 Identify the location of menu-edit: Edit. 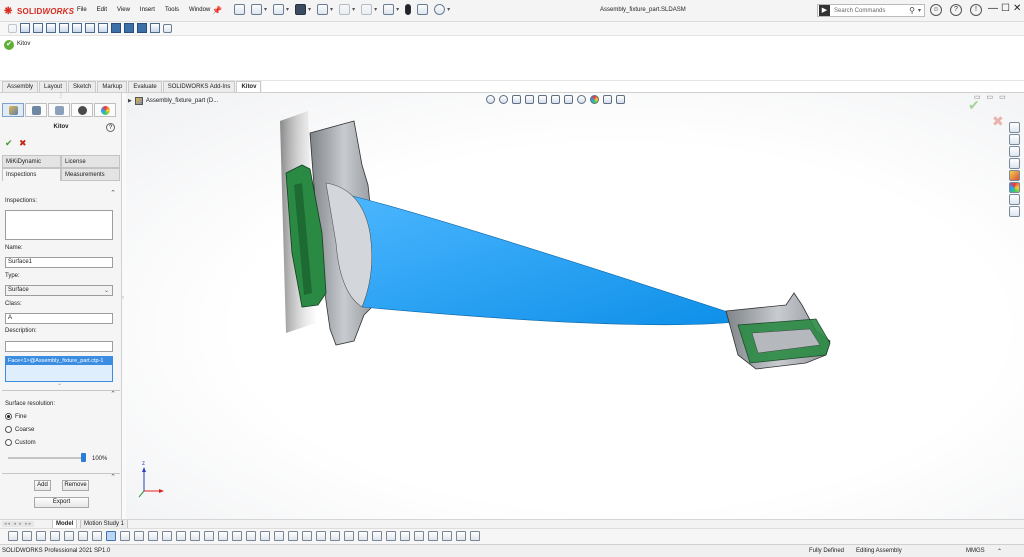
(102, 10).